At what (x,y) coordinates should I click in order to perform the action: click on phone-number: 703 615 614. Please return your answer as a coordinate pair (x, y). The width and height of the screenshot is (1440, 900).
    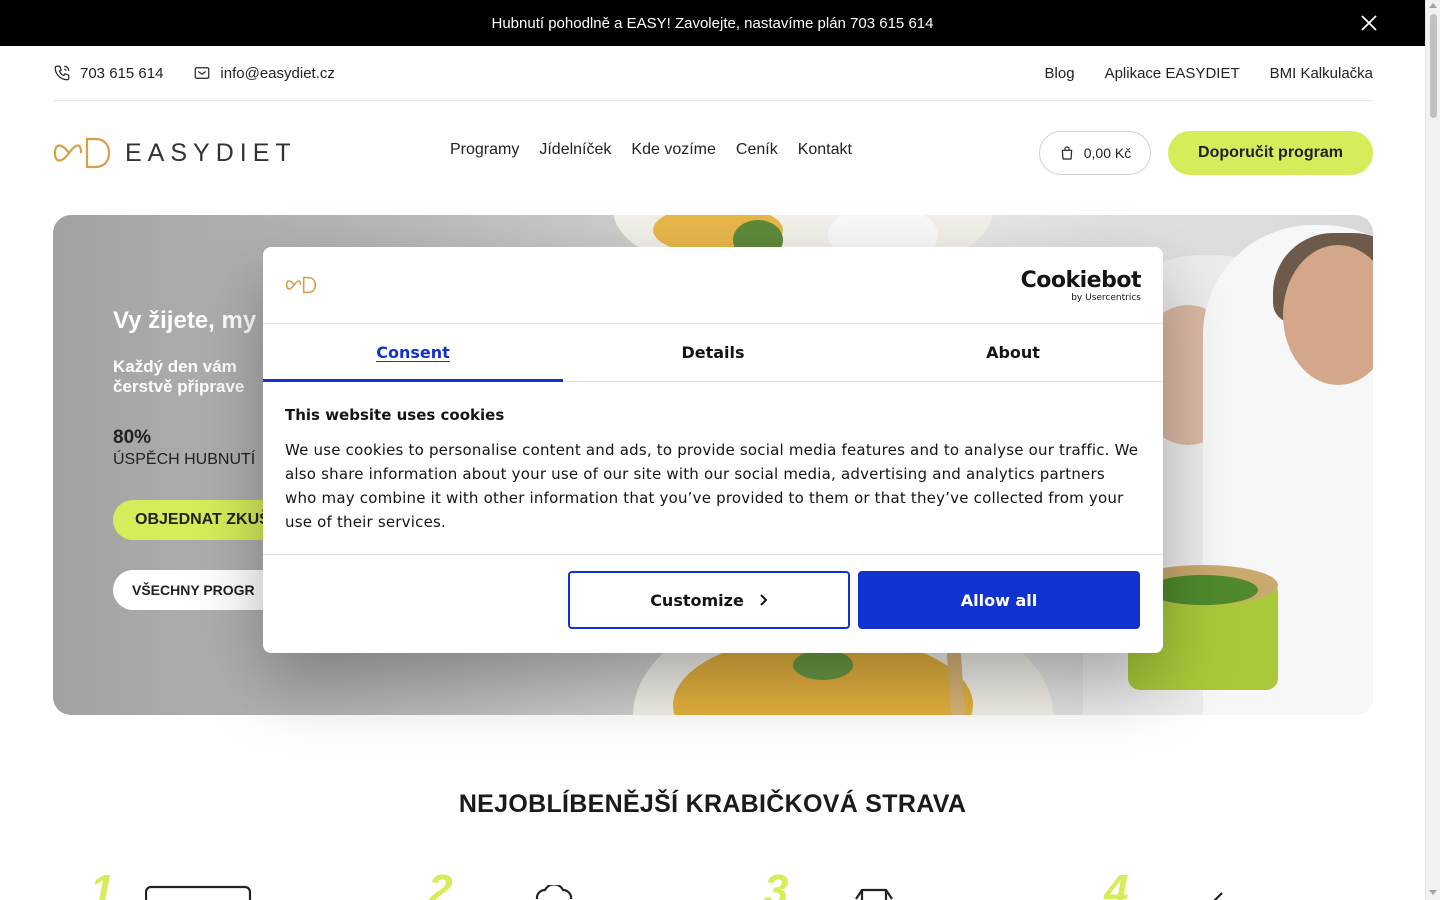
    Looking at the image, I should click on (122, 73).